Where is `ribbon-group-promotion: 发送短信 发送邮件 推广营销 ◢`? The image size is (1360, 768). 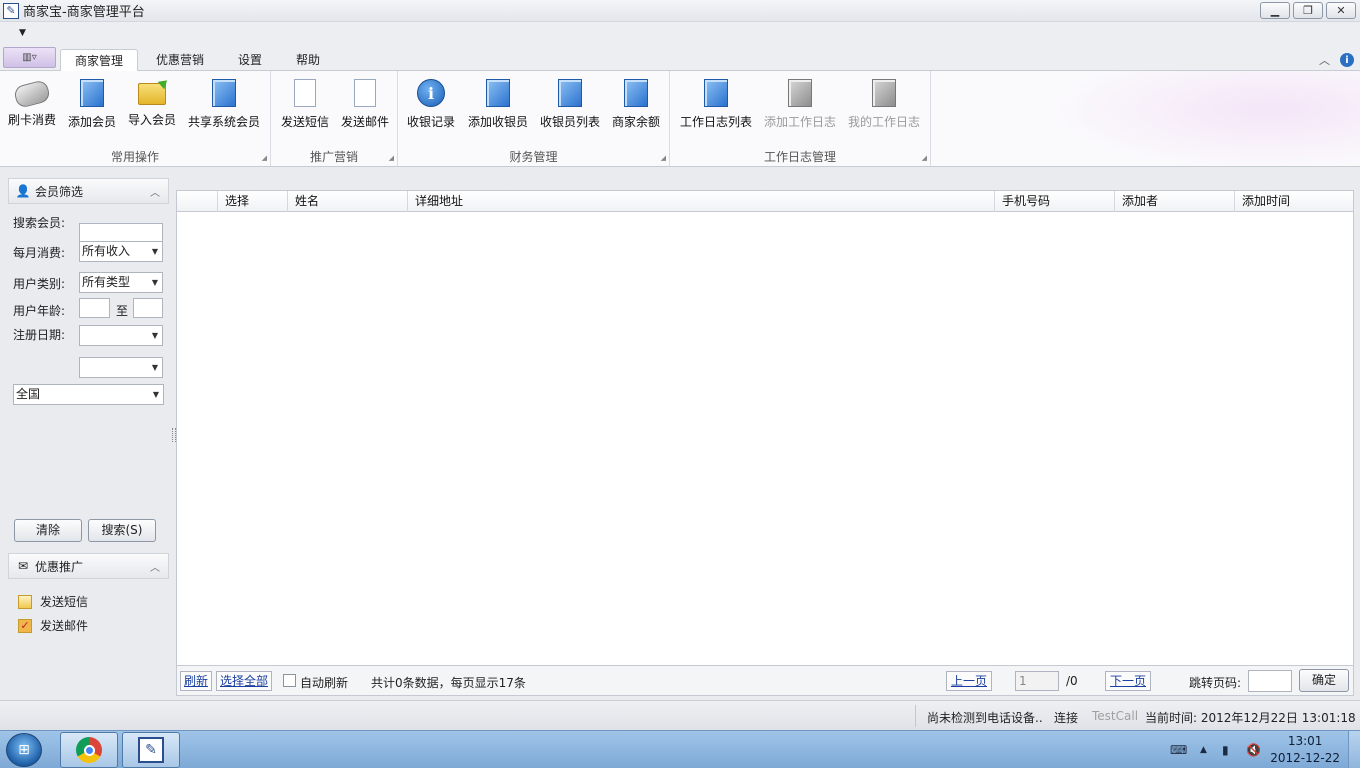 ribbon-group-promotion: 发送短信 发送邮件 推广营销 ◢ is located at coordinates (334, 118).